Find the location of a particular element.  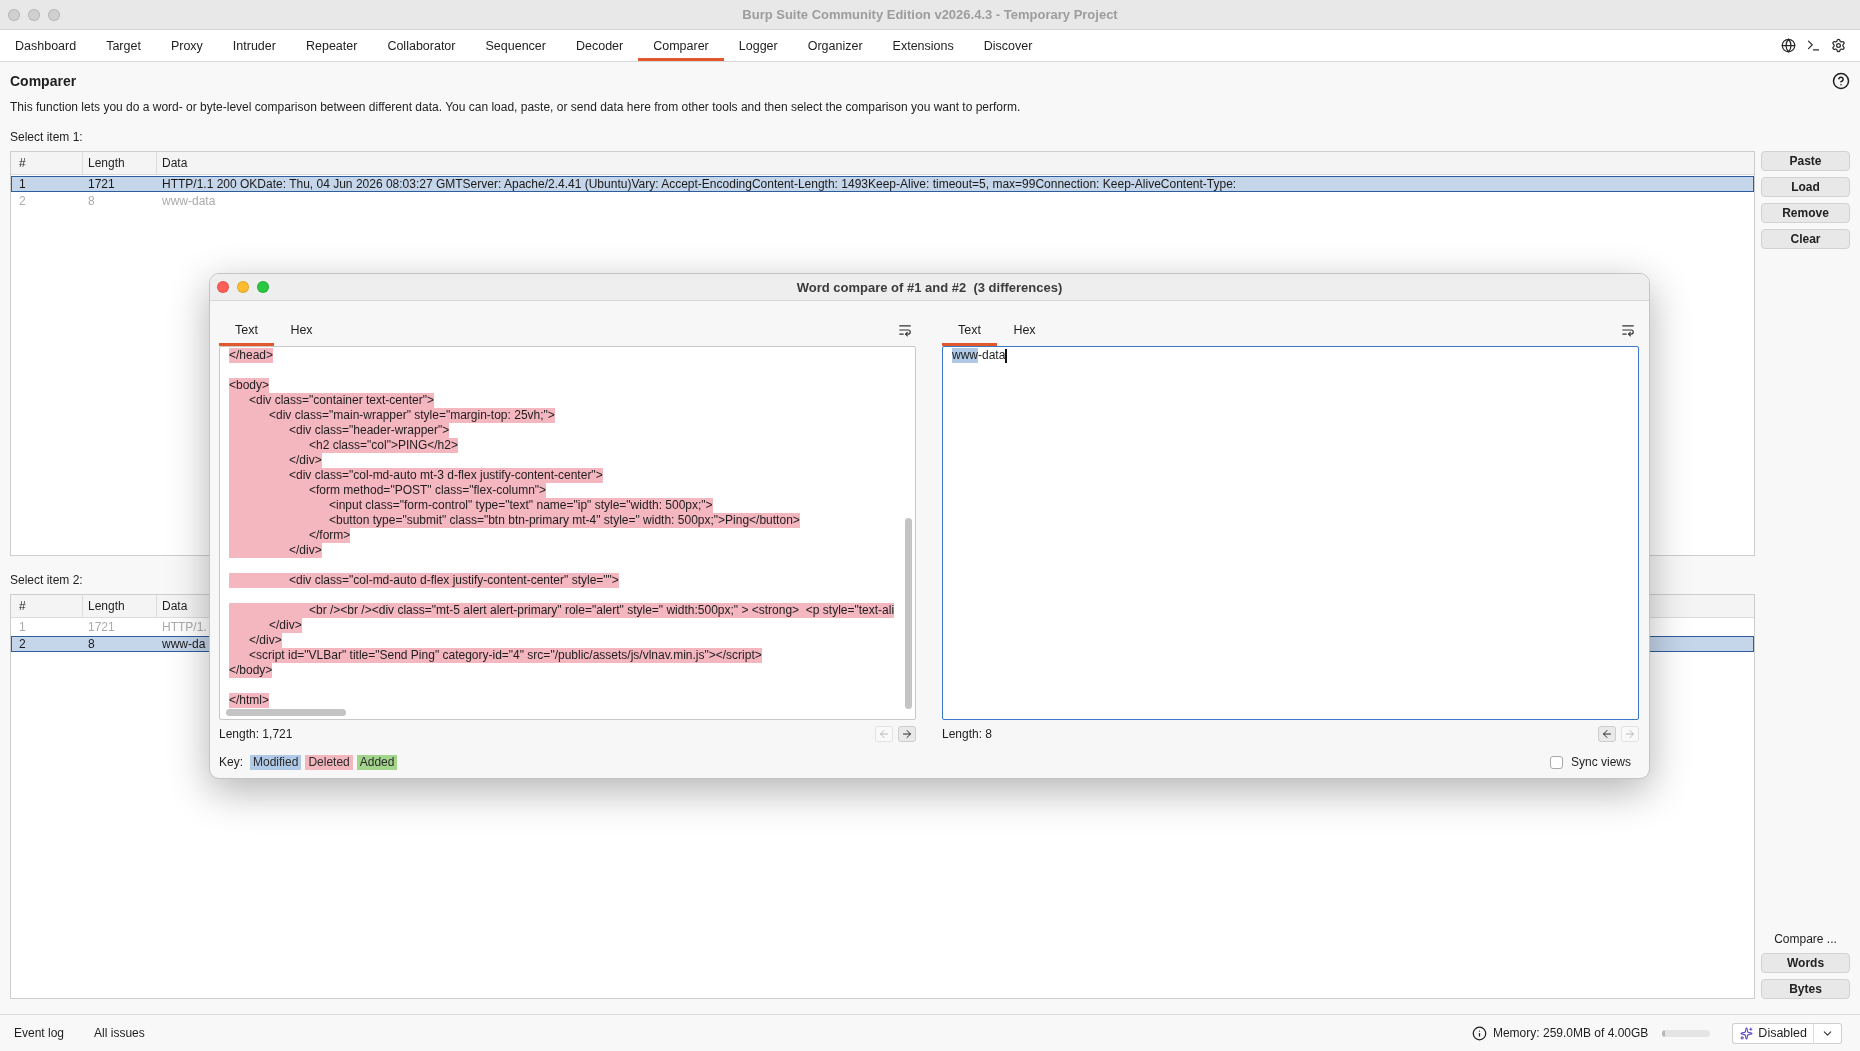

section-label: Select item 2: is located at coordinates (46, 580).